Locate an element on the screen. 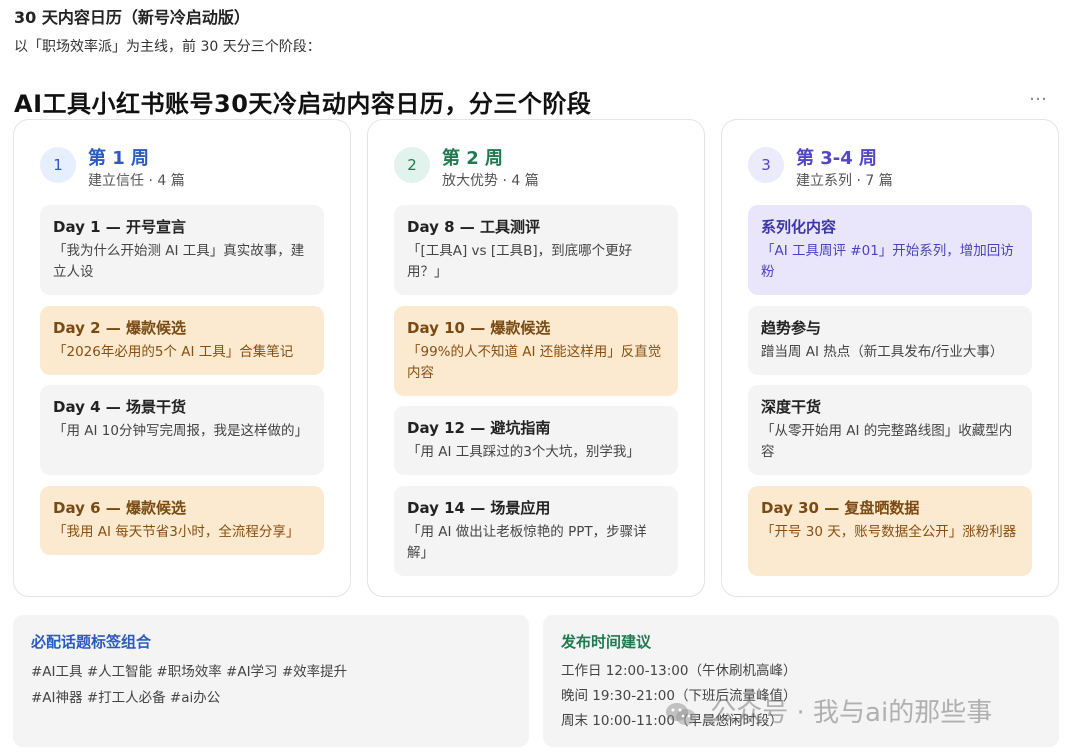 The width and height of the screenshot is (1080, 756). phase-title: 第 1 周 is located at coordinates (119, 158).